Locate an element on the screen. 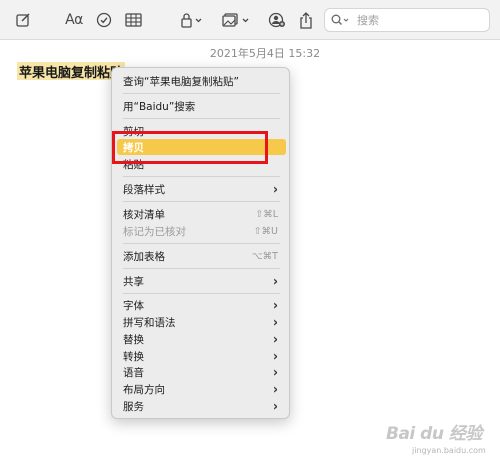  search-field: 搜索 is located at coordinates (407, 20).